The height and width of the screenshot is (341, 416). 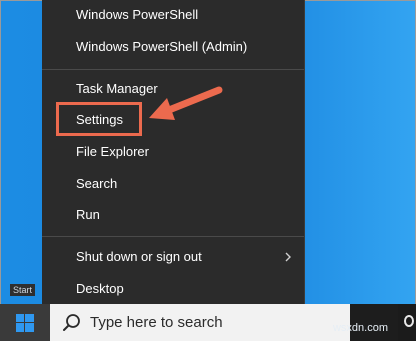 What do you see at coordinates (100, 288) in the screenshot?
I see `menu-item-label: Desktop` at bounding box center [100, 288].